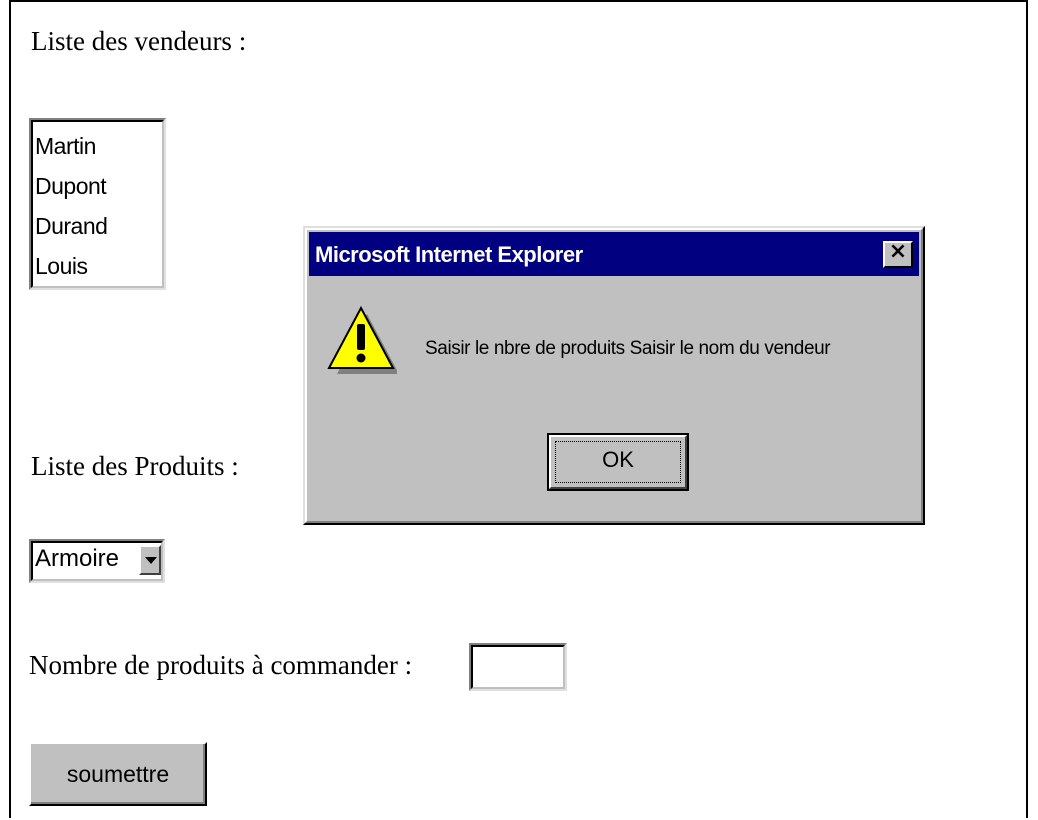  Describe the element at coordinates (69, 266) in the screenshot. I see `list-item: Louis` at that location.